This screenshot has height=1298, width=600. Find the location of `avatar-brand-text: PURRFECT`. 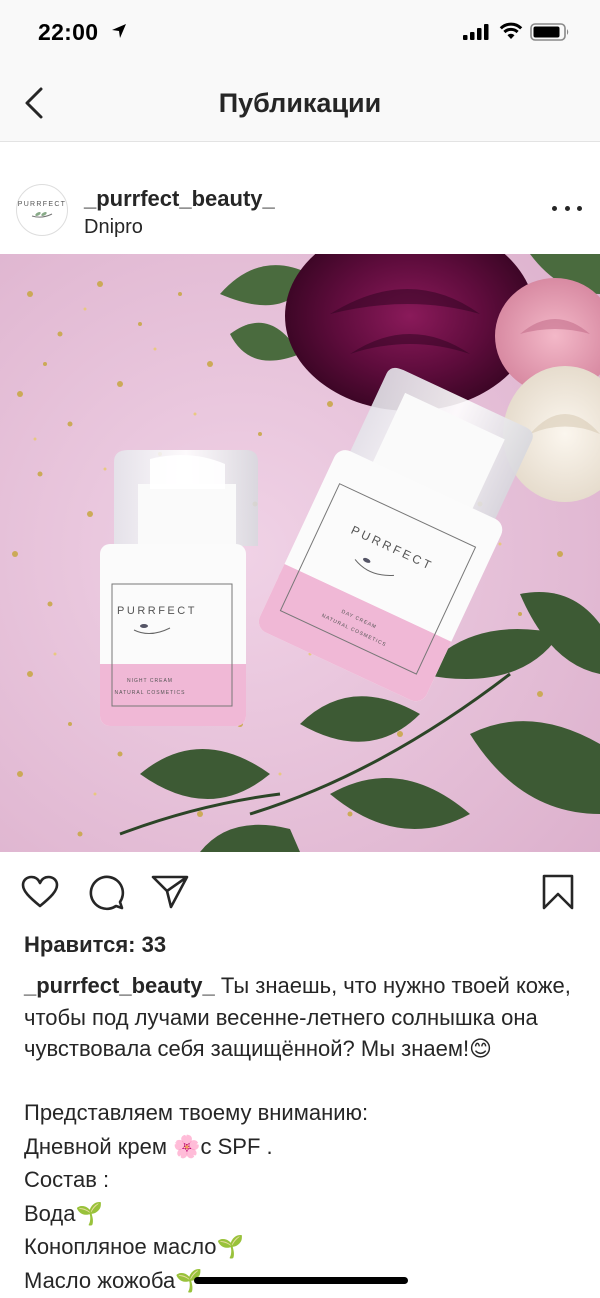

avatar-brand-text: PURRFECT is located at coordinates (42, 204).